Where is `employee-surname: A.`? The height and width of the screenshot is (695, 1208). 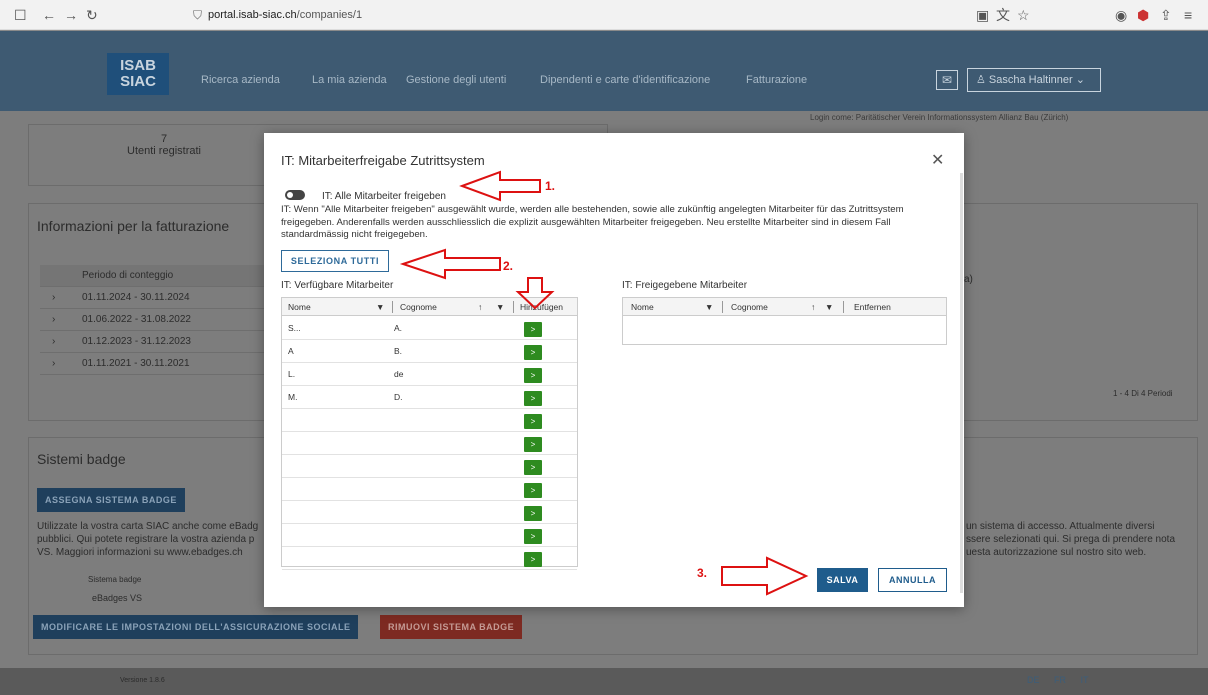
employee-surname: A. is located at coordinates (398, 328).